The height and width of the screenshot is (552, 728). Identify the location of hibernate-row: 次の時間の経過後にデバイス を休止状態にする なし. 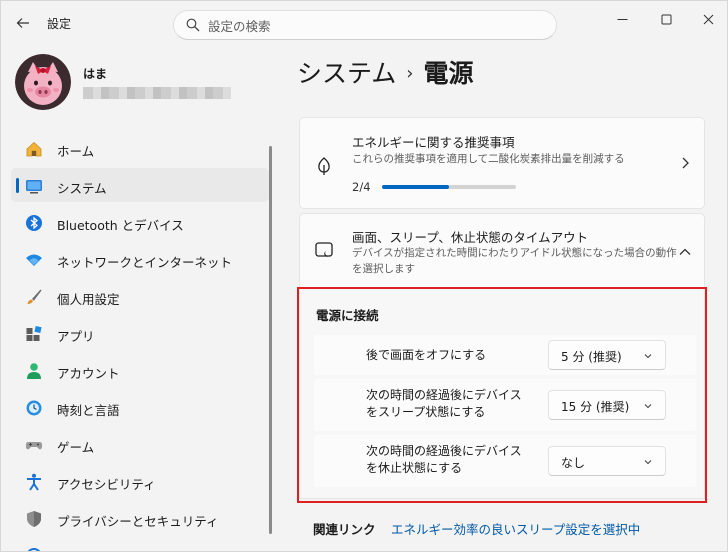
(505, 461).